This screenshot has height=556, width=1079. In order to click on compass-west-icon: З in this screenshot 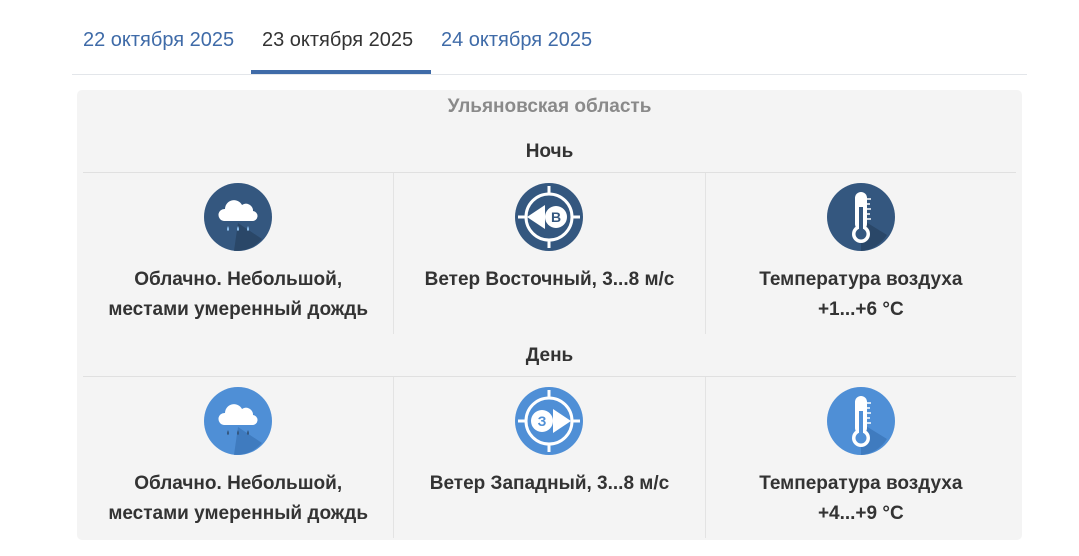, I will do `click(549, 421)`.